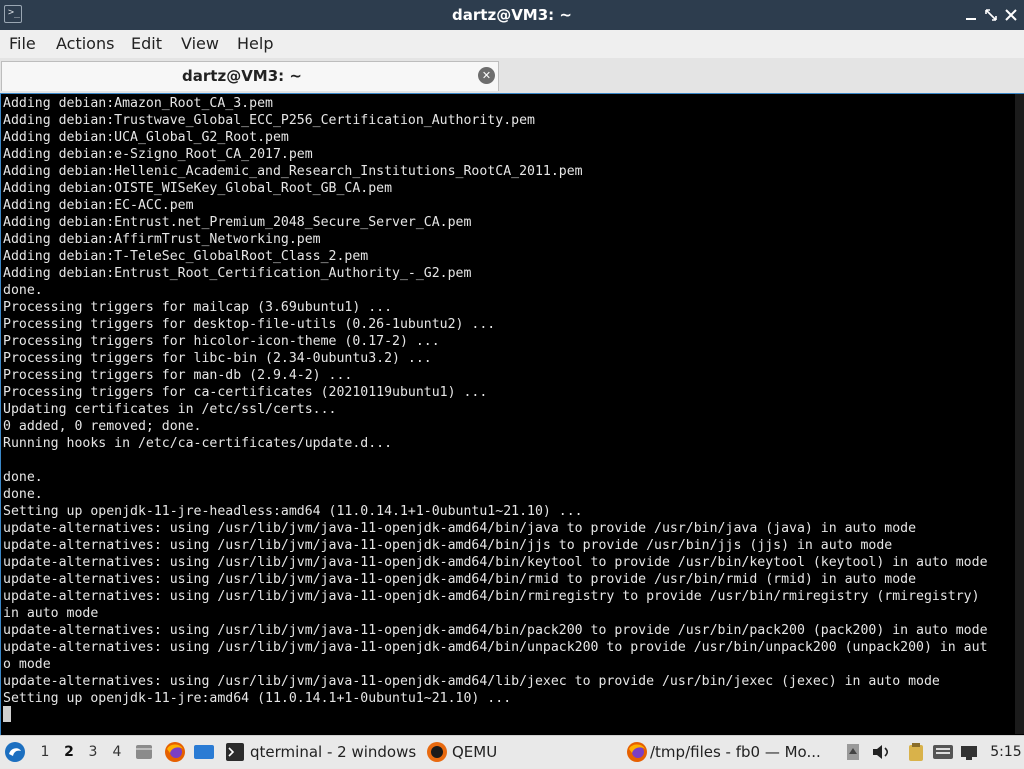  Describe the element at coordinates (971, 15) in the screenshot. I see `minimize-icon` at that location.